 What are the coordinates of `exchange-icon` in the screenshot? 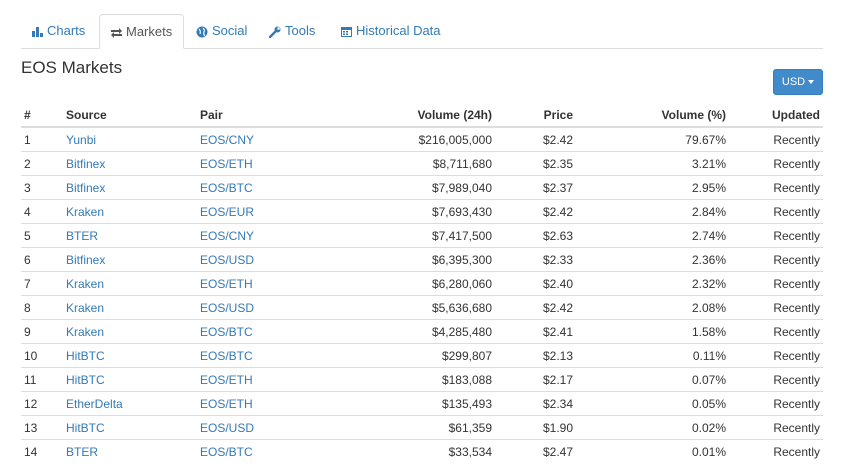 It's located at (116, 32).